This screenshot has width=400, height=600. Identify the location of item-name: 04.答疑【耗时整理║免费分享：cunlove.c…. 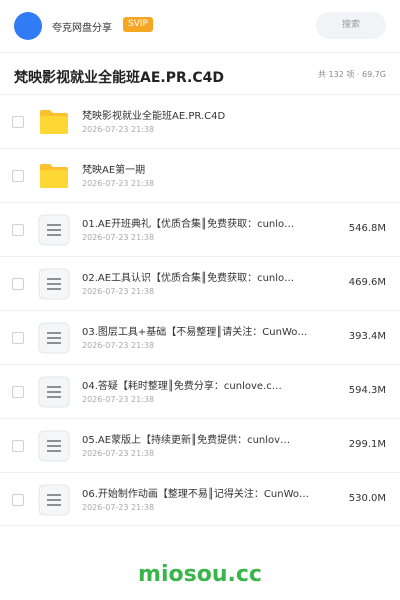
(182, 386).